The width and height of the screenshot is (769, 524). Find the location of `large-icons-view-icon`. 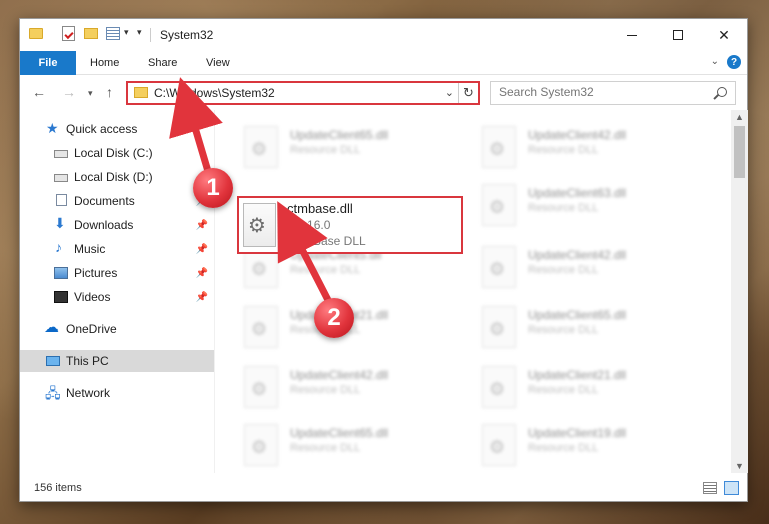

large-icons-view-icon is located at coordinates (731, 488).